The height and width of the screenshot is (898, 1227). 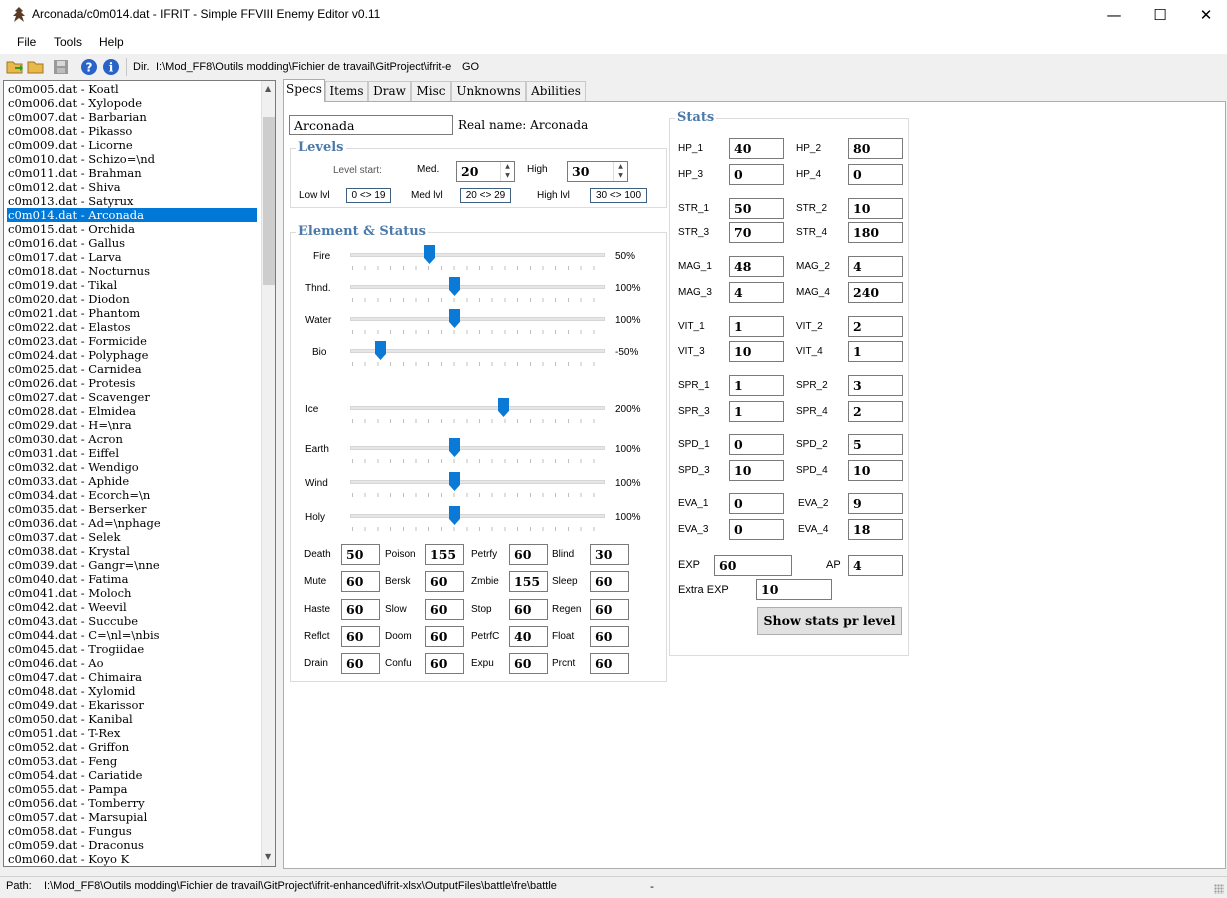 I want to click on list-item: c0m043.dat - Succube, so click(x=132, y=621).